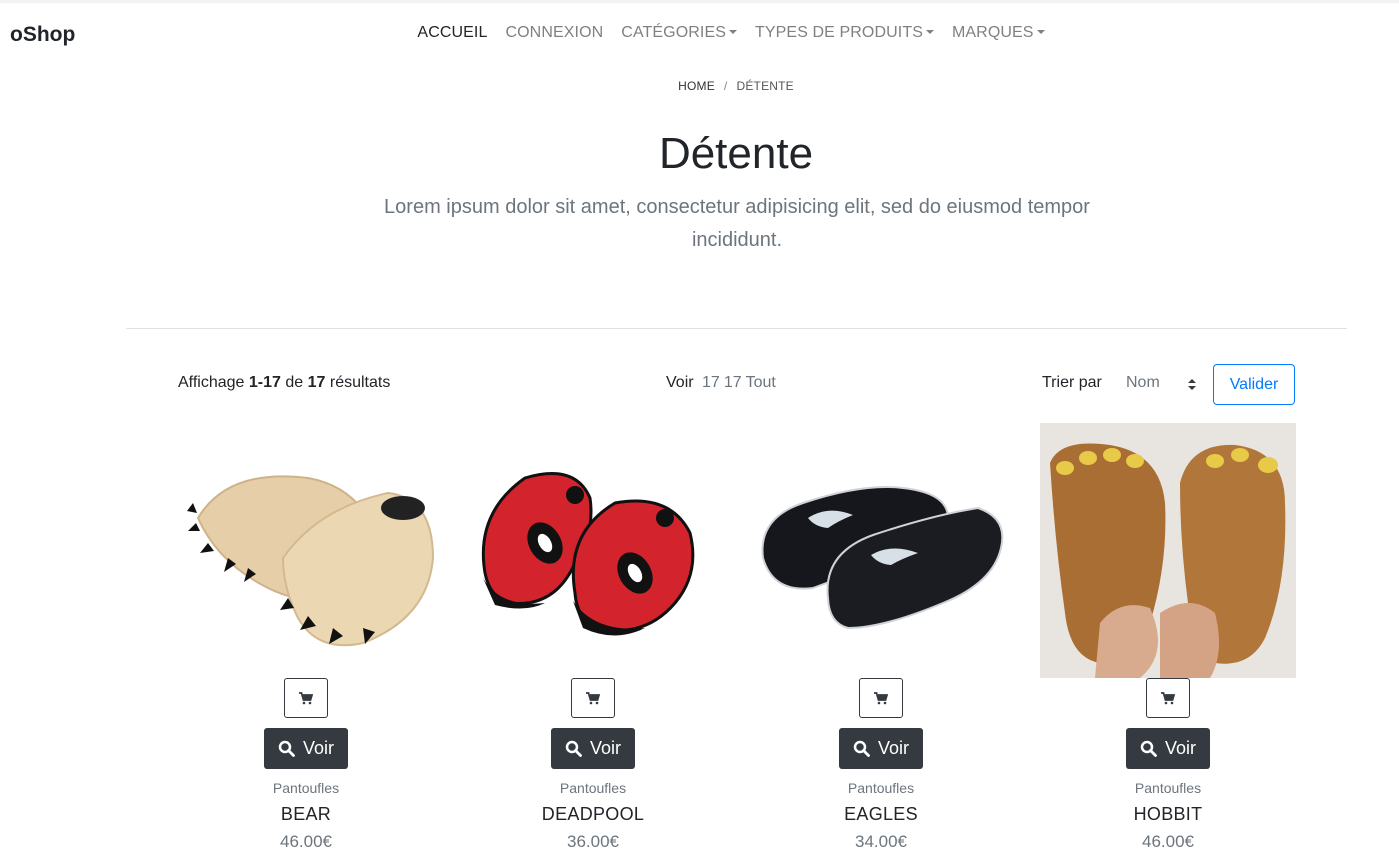  Describe the element at coordinates (294, 382) in the screenshot. I see `results-of: de` at that location.